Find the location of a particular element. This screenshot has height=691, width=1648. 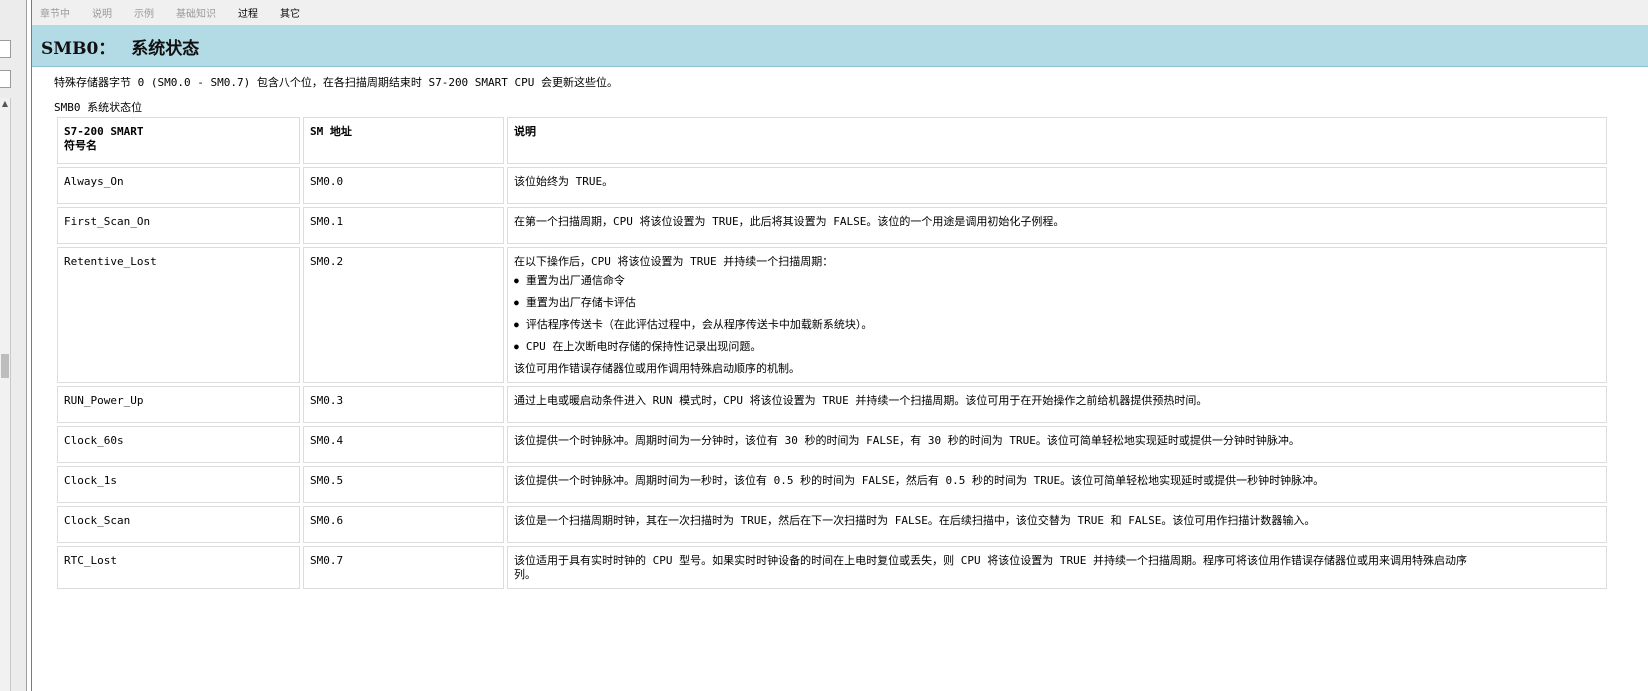

page-title-code: SMB0： is located at coordinates (78, 48).